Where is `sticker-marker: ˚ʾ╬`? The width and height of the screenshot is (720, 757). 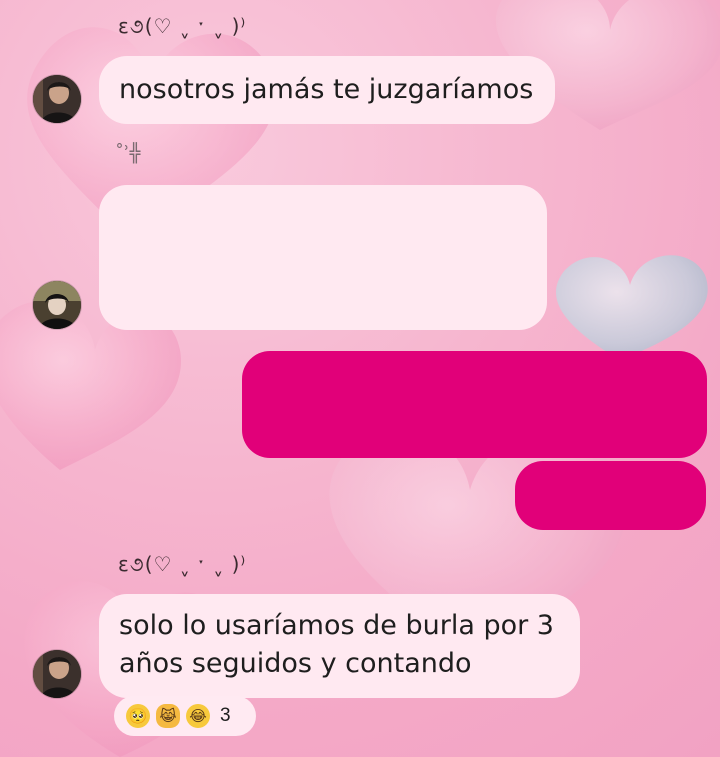 sticker-marker: ˚ʾ╬ is located at coordinates (128, 153).